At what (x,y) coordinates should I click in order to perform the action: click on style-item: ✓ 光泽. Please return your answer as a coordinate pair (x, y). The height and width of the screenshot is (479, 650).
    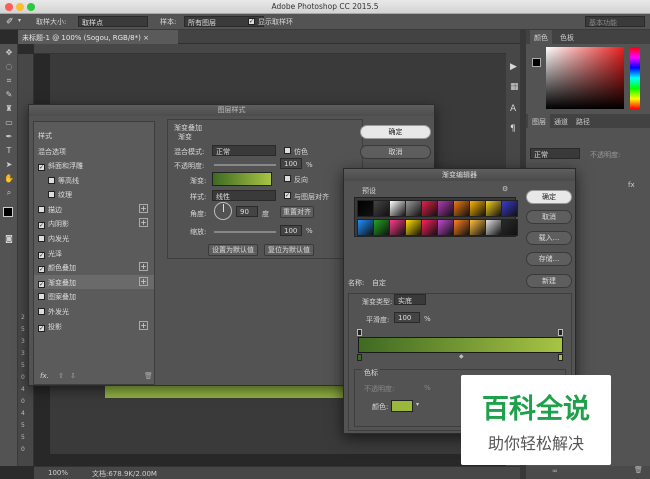
    Looking at the image, I should click on (94, 253).